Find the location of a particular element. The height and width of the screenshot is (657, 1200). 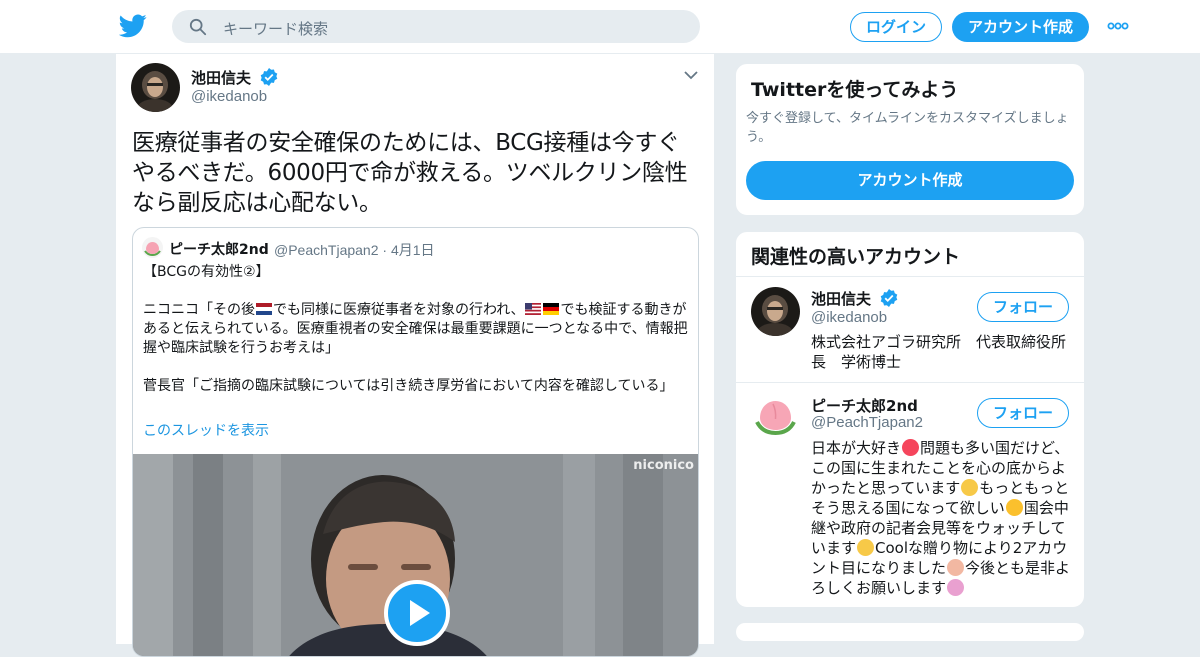

bowing-person-emoji-icon is located at coordinates (956, 587).